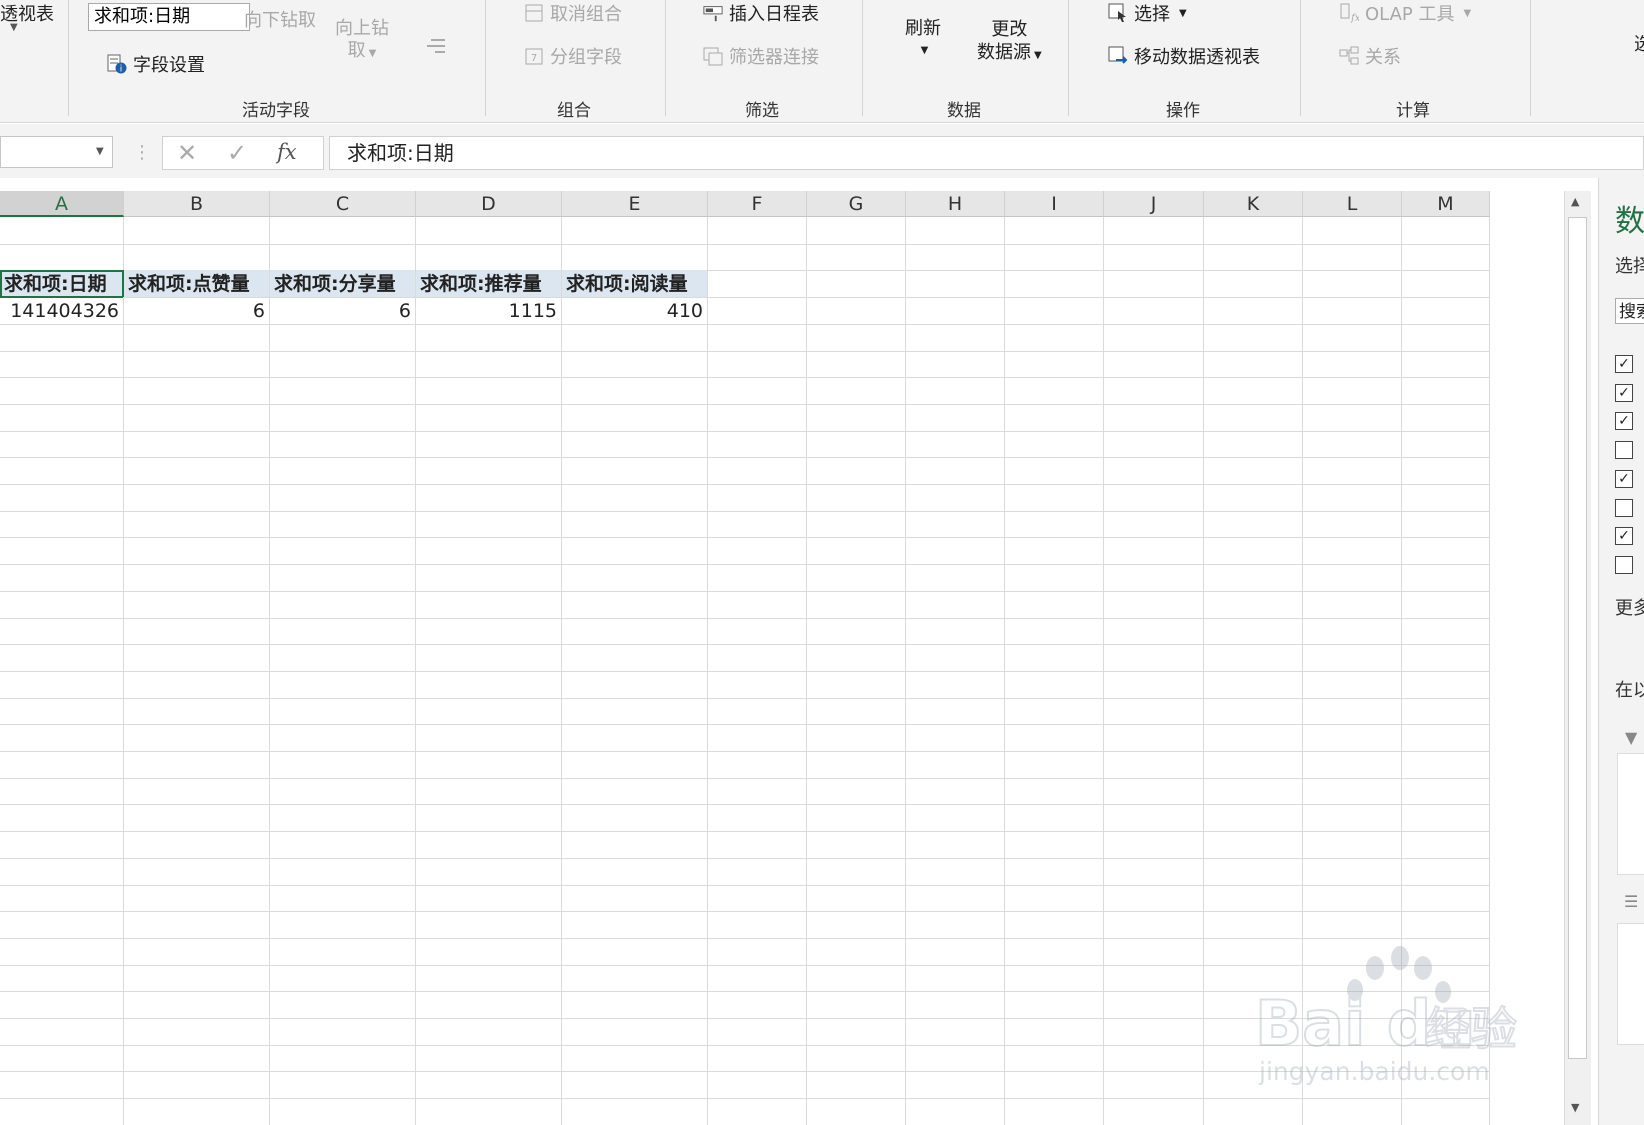 The image size is (1644, 1125). What do you see at coordinates (757, 204) in the screenshot?
I see `column-header-f: F` at bounding box center [757, 204].